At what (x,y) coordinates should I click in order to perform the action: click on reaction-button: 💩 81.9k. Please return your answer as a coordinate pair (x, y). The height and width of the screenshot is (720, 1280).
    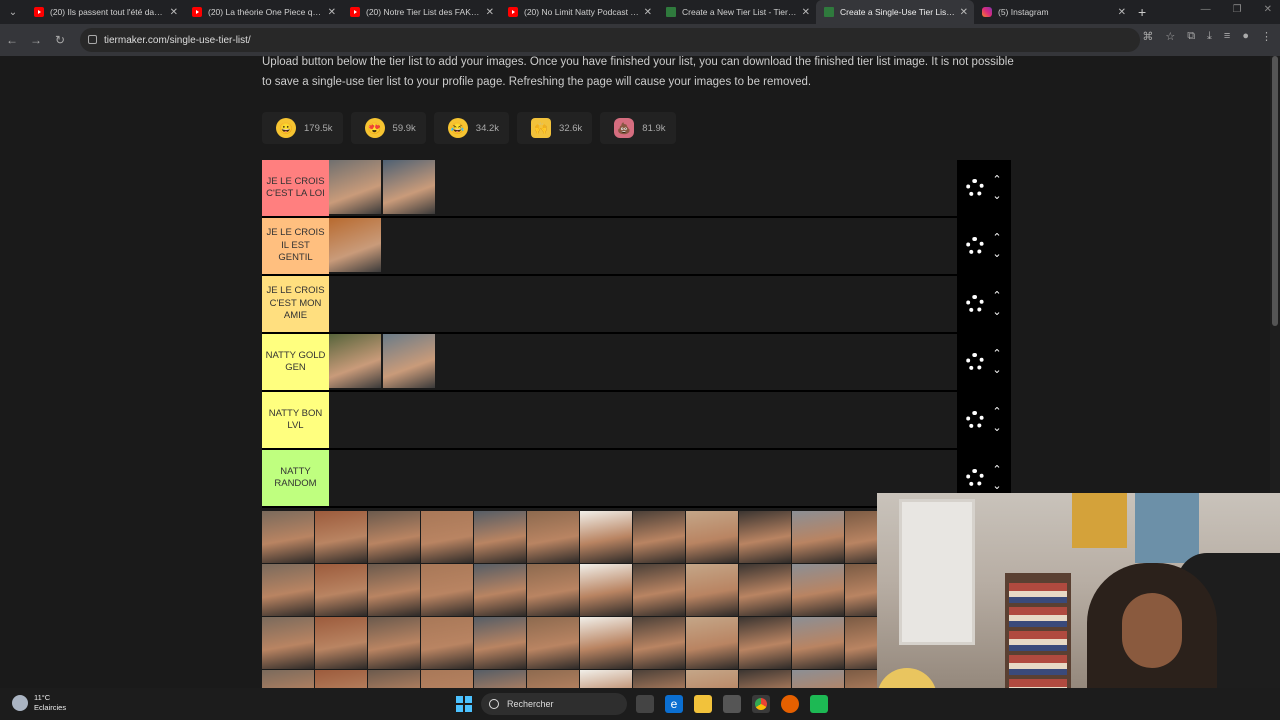
    Looking at the image, I should click on (638, 128).